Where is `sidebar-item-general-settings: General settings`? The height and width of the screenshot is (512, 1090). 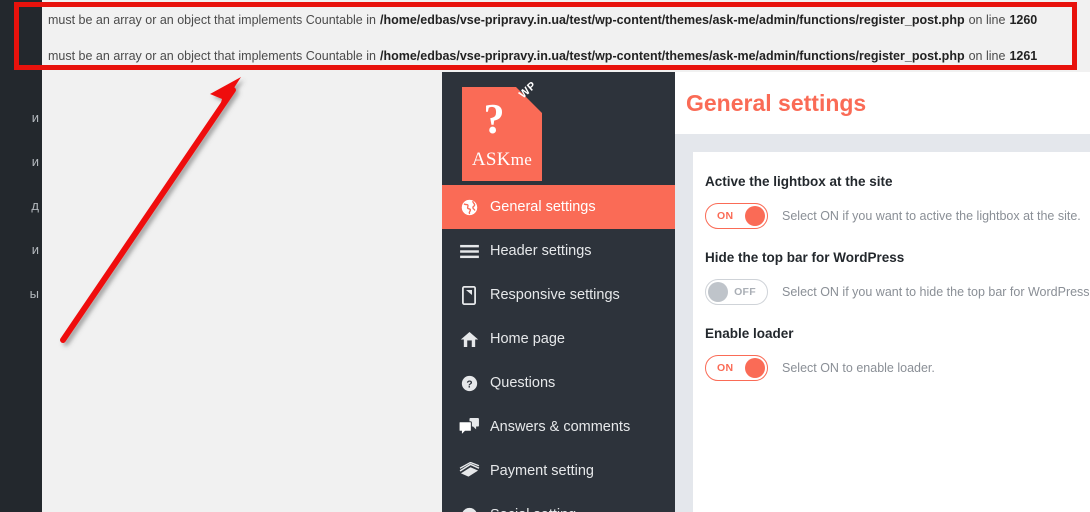
sidebar-item-general-settings: General settings is located at coordinates (558, 207).